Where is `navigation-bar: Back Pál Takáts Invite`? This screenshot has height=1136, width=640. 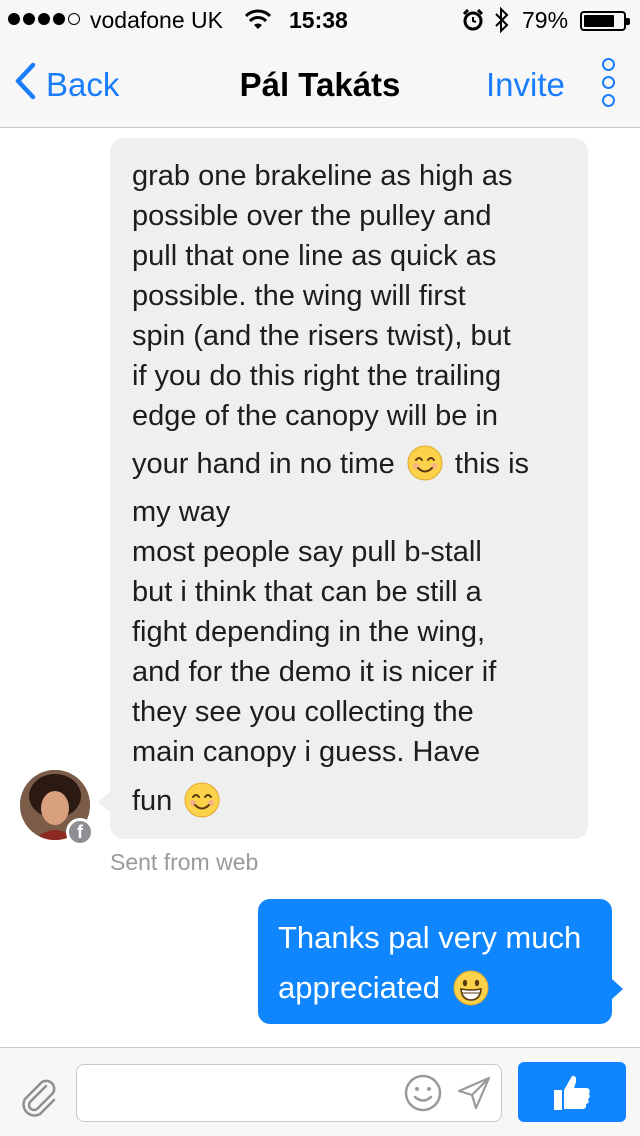
navigation-bar: Back Pál Takáts Invite is located at coordinates (320, 84).